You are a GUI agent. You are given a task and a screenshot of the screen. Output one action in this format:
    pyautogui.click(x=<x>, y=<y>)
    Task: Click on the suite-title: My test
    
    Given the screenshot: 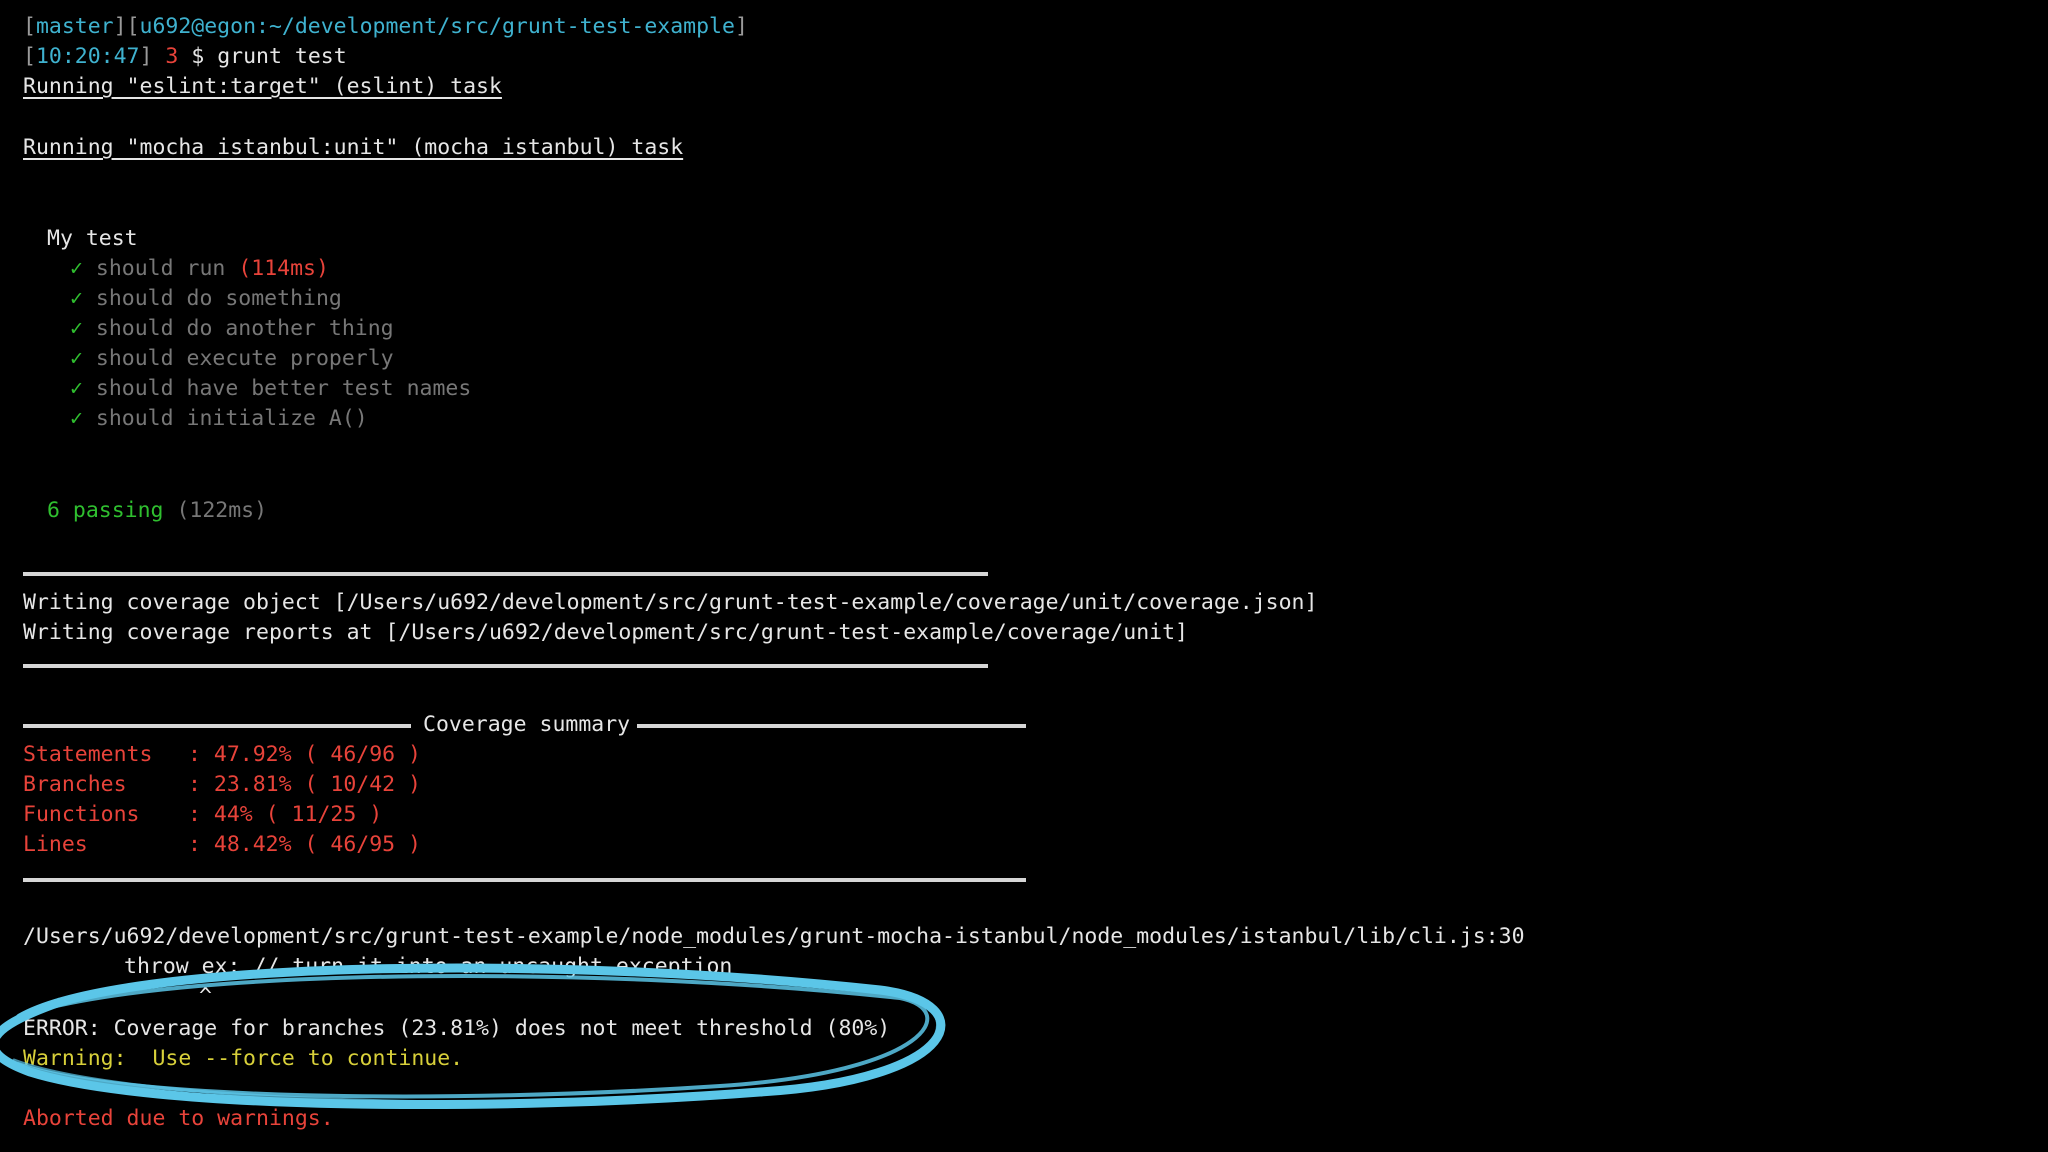 What is the action you would take?
    pyautogui.click(x=92, y=238)
    